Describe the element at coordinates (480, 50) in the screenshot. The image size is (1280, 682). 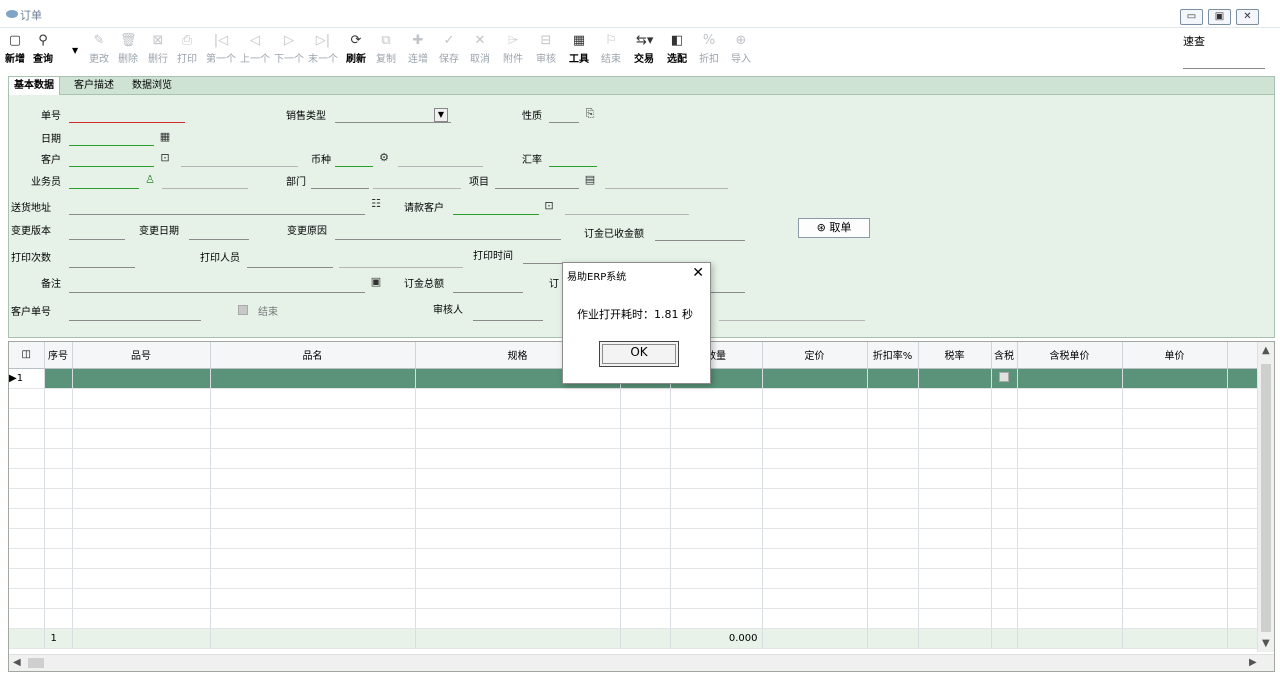
I see `cancel-button: ✕ 取消` at that location.